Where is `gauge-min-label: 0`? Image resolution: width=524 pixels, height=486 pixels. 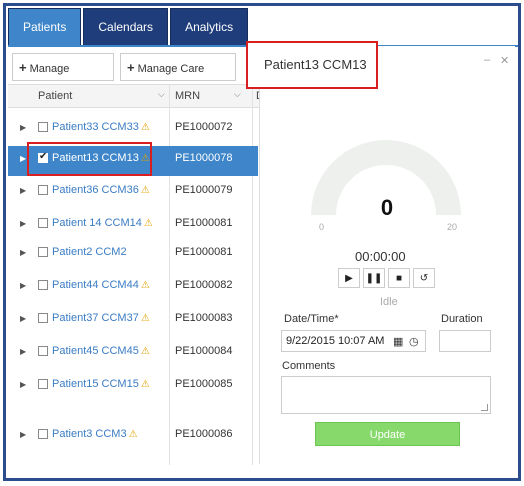 gauge-min-label: 0 is located at coordinates (322, 227).